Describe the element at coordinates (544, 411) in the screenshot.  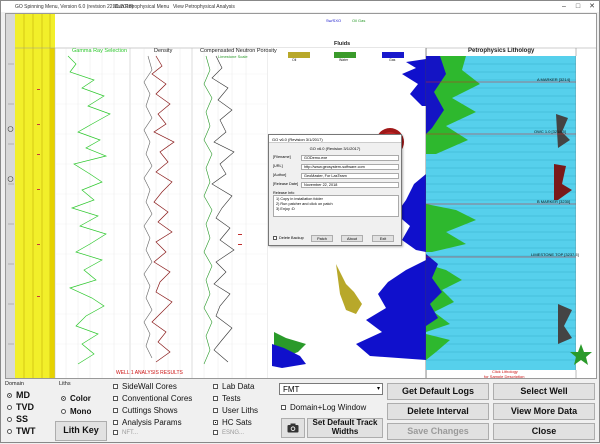
I see `view-more-data-button: View More Data` at that location.